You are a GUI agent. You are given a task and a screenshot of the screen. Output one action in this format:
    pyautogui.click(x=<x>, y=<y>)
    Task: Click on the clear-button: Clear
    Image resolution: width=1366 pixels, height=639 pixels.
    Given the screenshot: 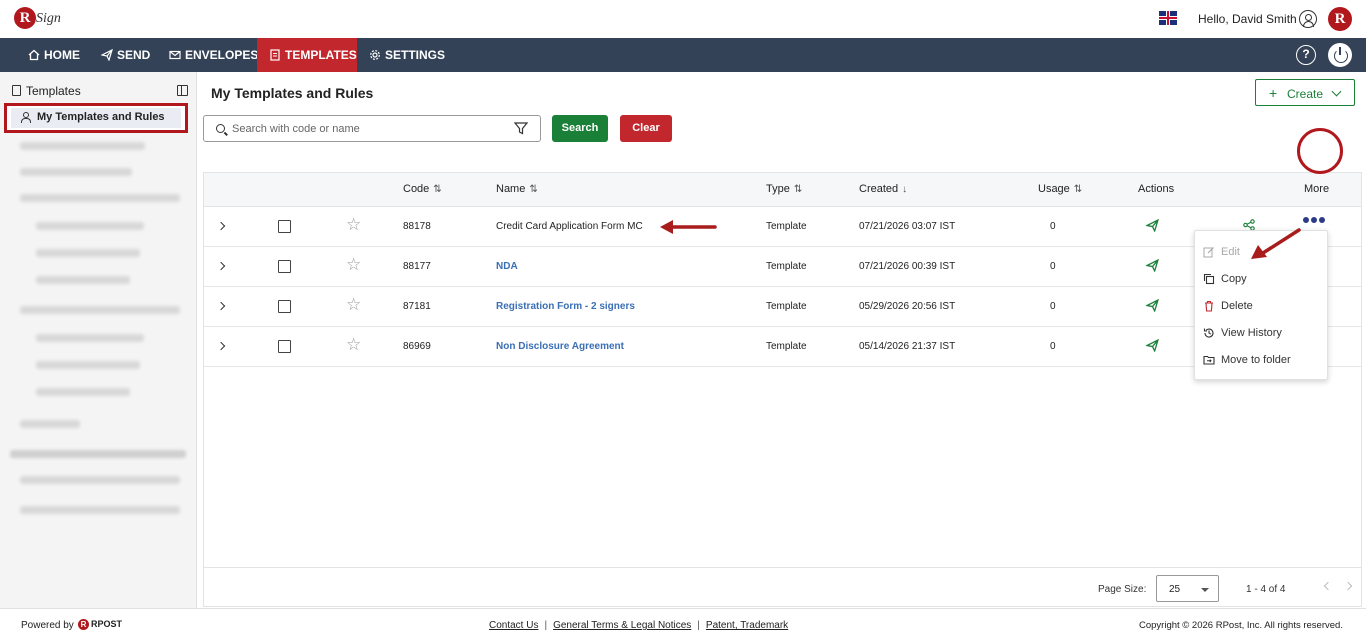 What is the action you would take?
    pyautogui.click(x=646, y=128)
    